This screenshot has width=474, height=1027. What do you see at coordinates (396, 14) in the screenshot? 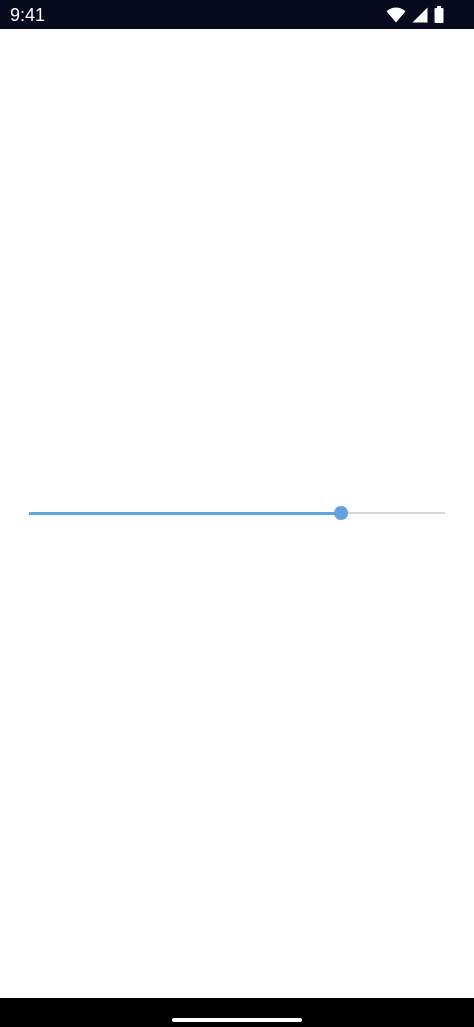
I see `wifi-icon` at bounding box center [396, 14].